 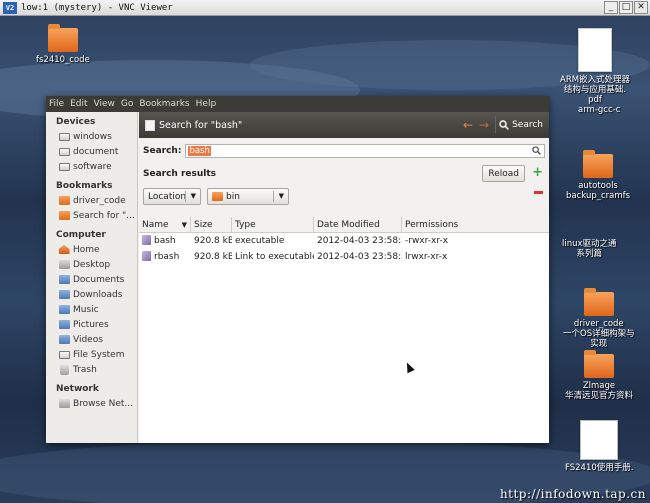 I want to click on search-input: bash, so click(x=365, y=151).